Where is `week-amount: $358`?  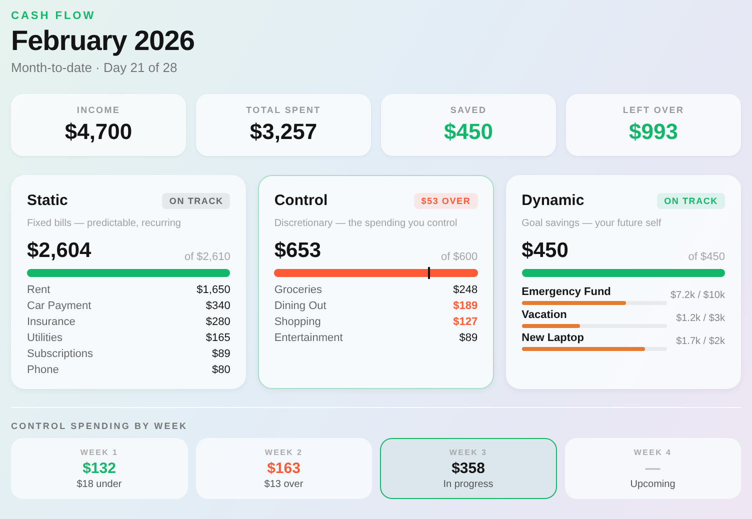 week-amount: $358 is located at coordinates (468, 468).